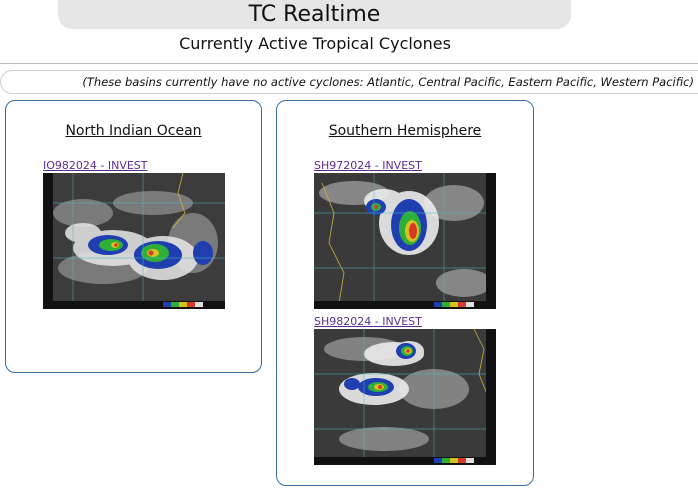 This screenshot has height=490, width=698. What do you see at coordinates (134, 241) in the screenshot?
I see `satellite-image-io982024` at bounding box center [134, 241].